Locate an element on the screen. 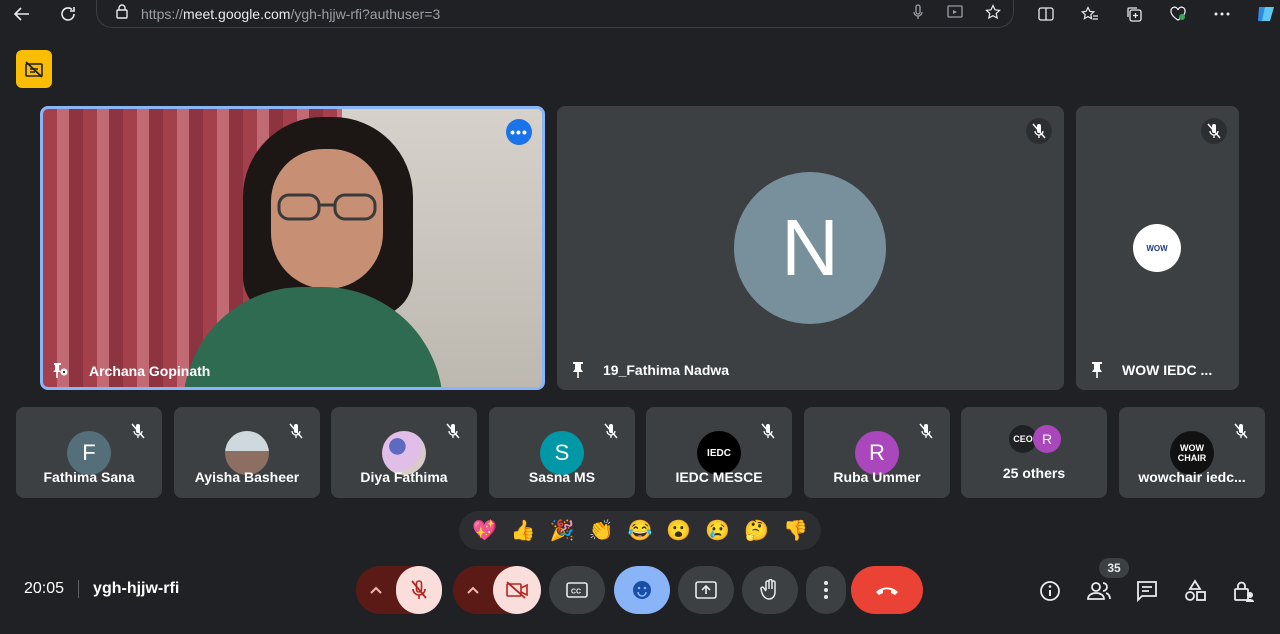 Image resolution: width=1280 pixels, height=634 pixels. leave-call-button is located at coordinates (887, 590).